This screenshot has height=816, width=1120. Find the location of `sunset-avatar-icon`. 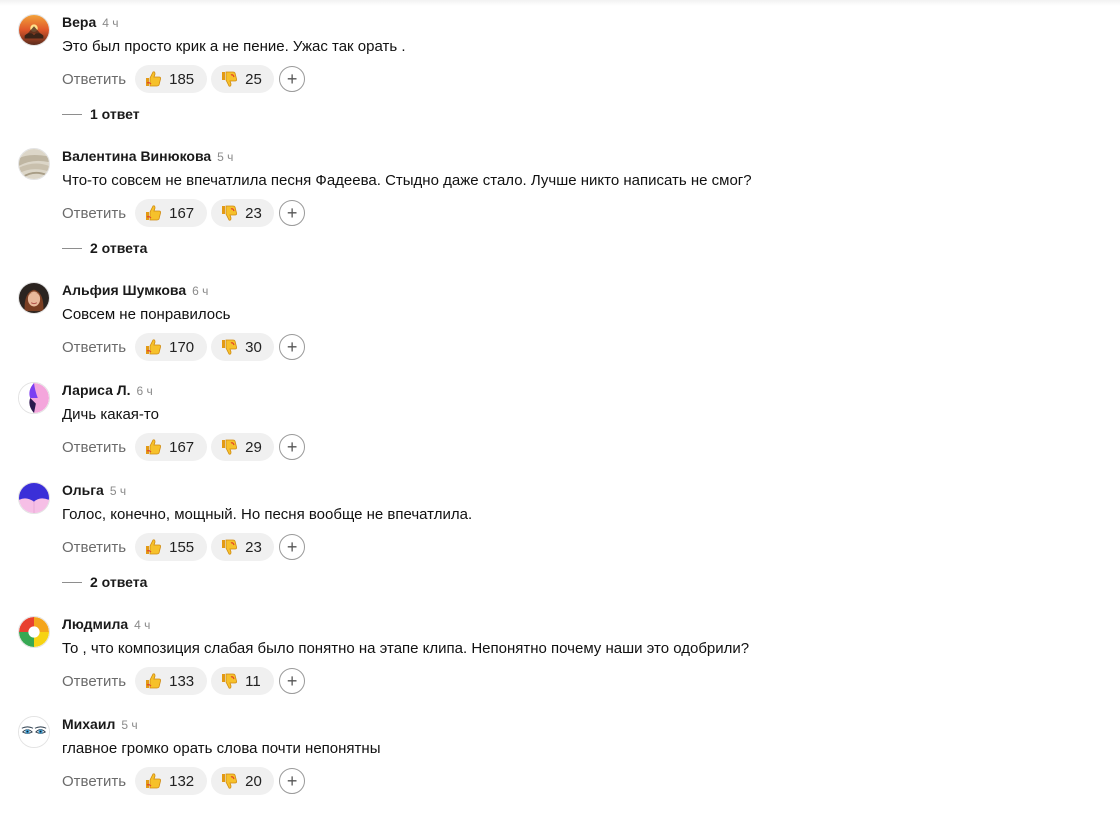

sunset-avatar-icon is located at coordinates (34, 30).